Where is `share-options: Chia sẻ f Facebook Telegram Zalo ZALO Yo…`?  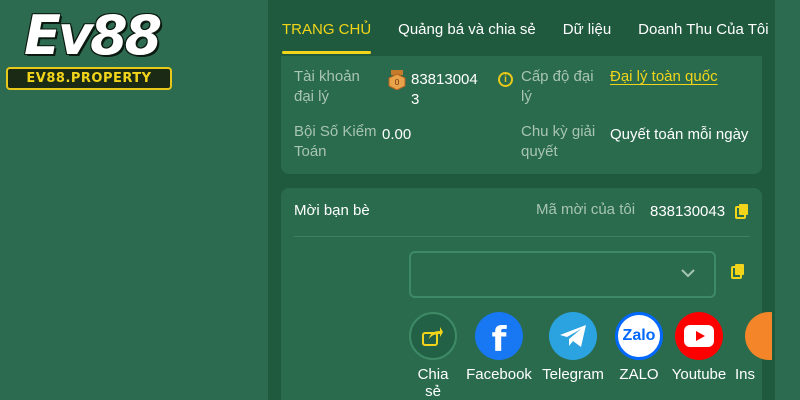 share-options: Chia sẻ f Facebook Telegram Zalo ZALO Yo… is located at coordinates (590, 356).